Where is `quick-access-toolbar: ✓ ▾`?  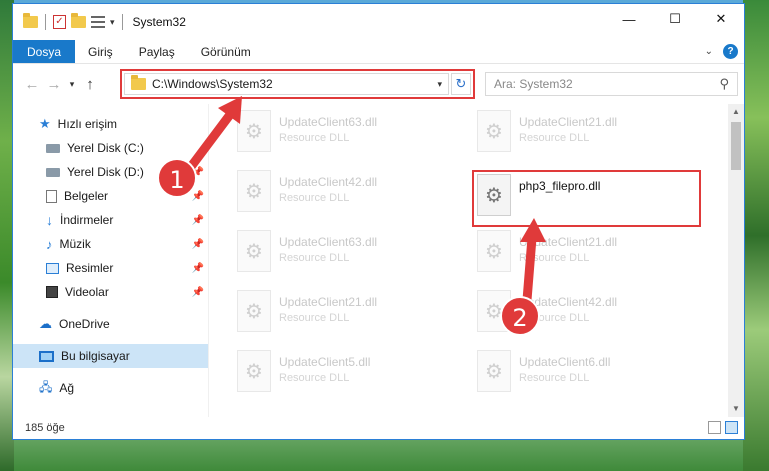
quick-access-toolbar: ✓ ▾ is located at coordinates (69, 21).